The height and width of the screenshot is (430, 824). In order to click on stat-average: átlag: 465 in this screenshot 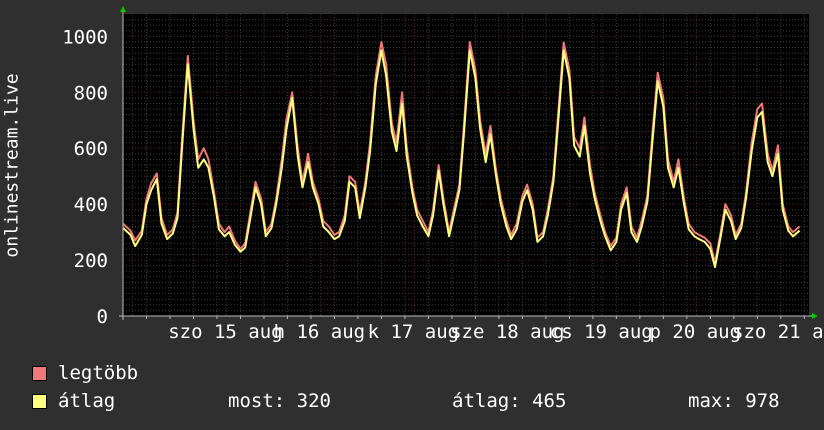, I will do `click(509, 401)`.